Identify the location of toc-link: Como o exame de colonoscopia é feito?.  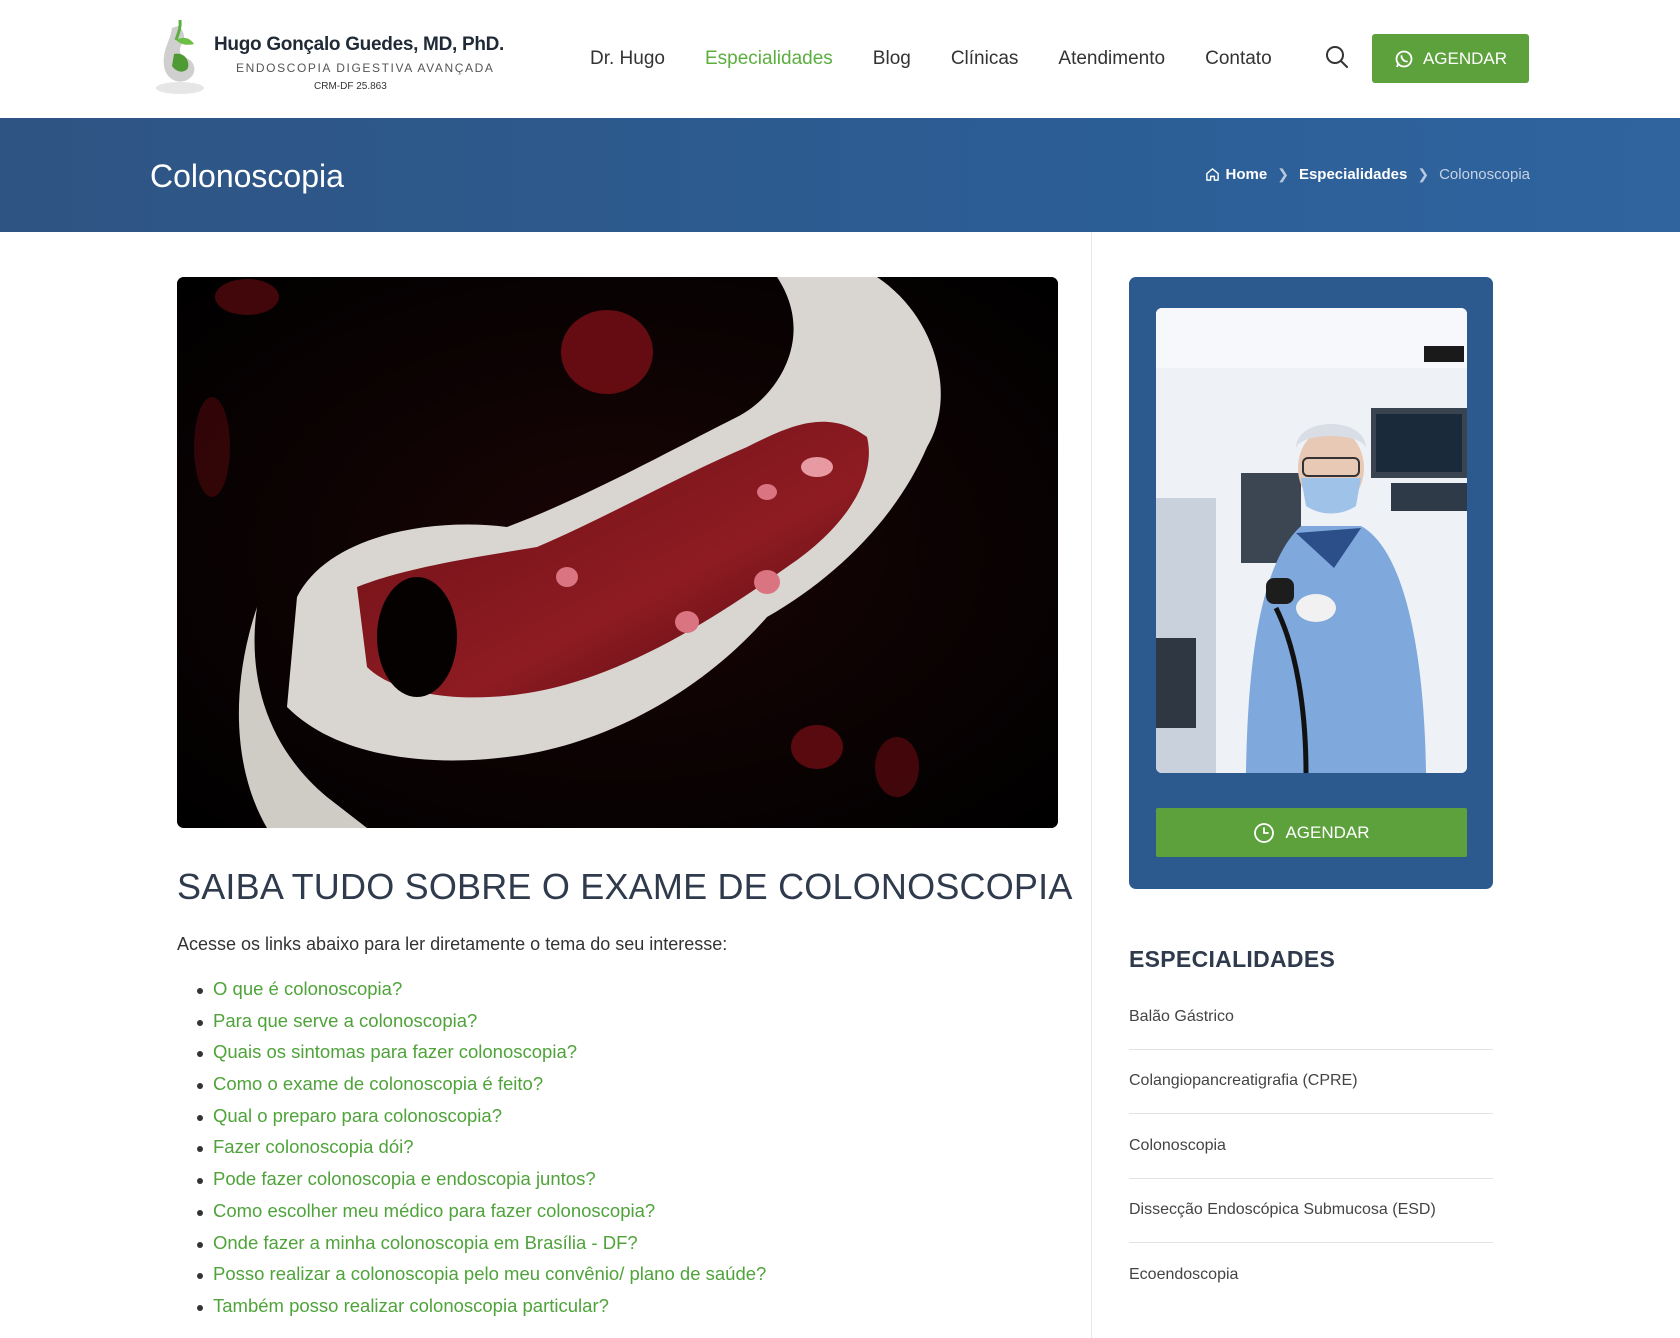
(378, 1083).